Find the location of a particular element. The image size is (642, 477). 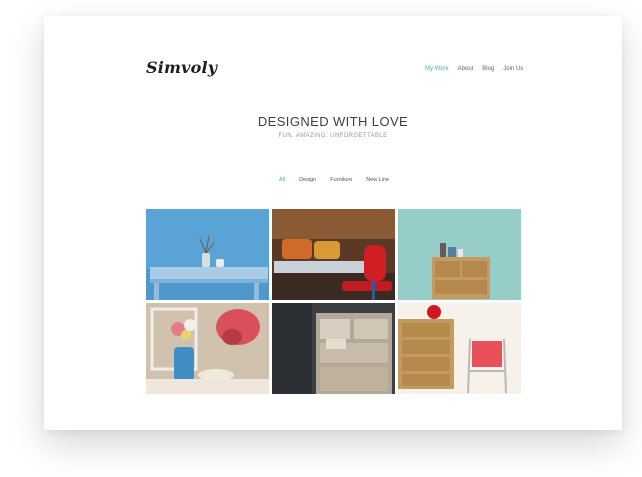

filter-design: Design is located at coordinates (307, 180).